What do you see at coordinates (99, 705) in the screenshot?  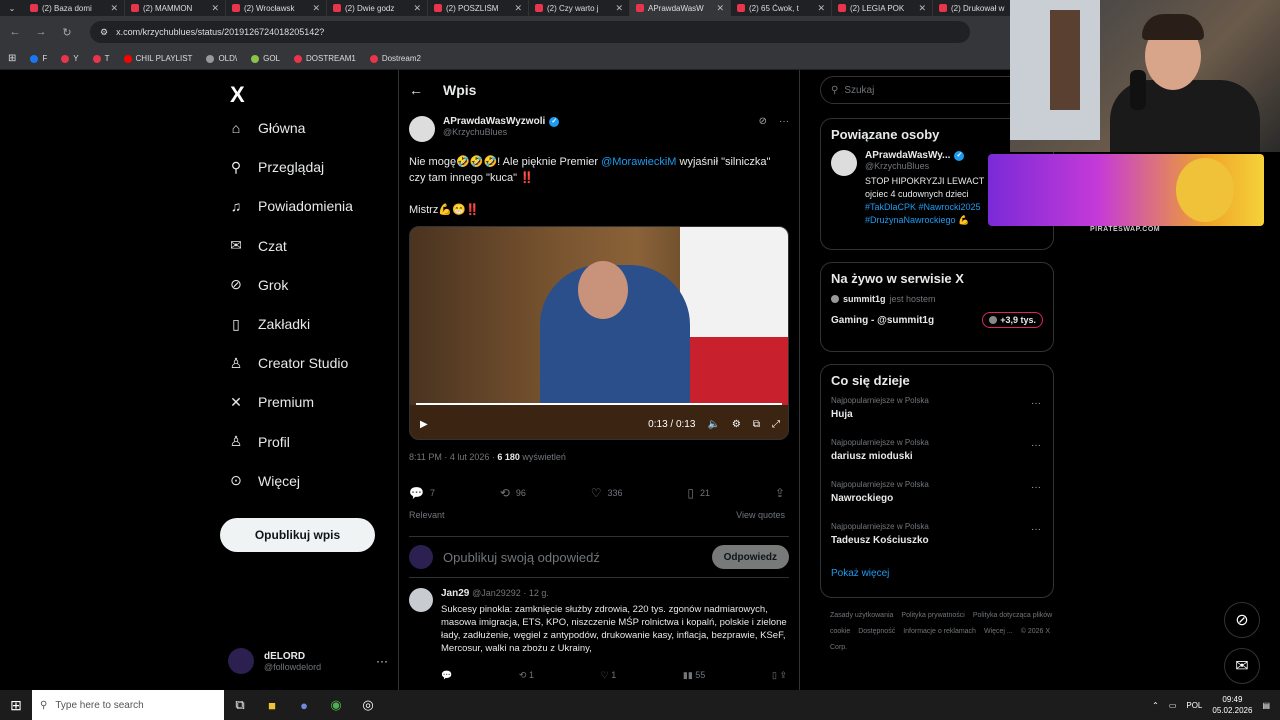 I see `taskbar-search-input: Type here to search` at bounding box center [99, 705].